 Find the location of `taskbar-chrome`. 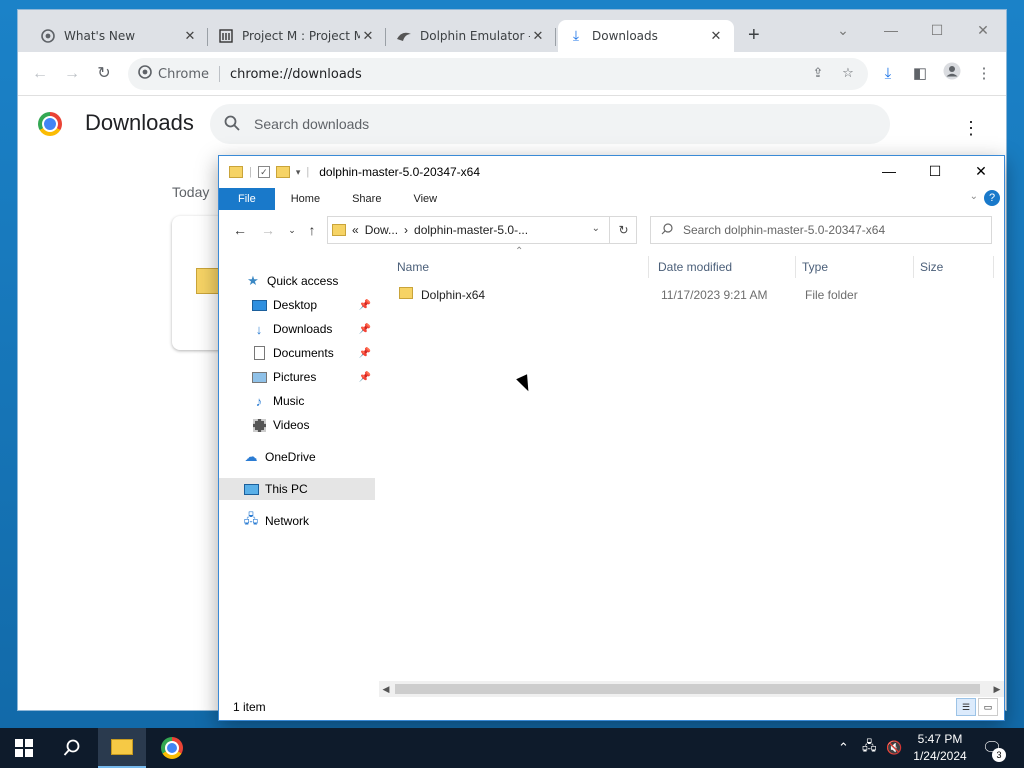

taskbar-chrome is located at coordinates (172, 748).